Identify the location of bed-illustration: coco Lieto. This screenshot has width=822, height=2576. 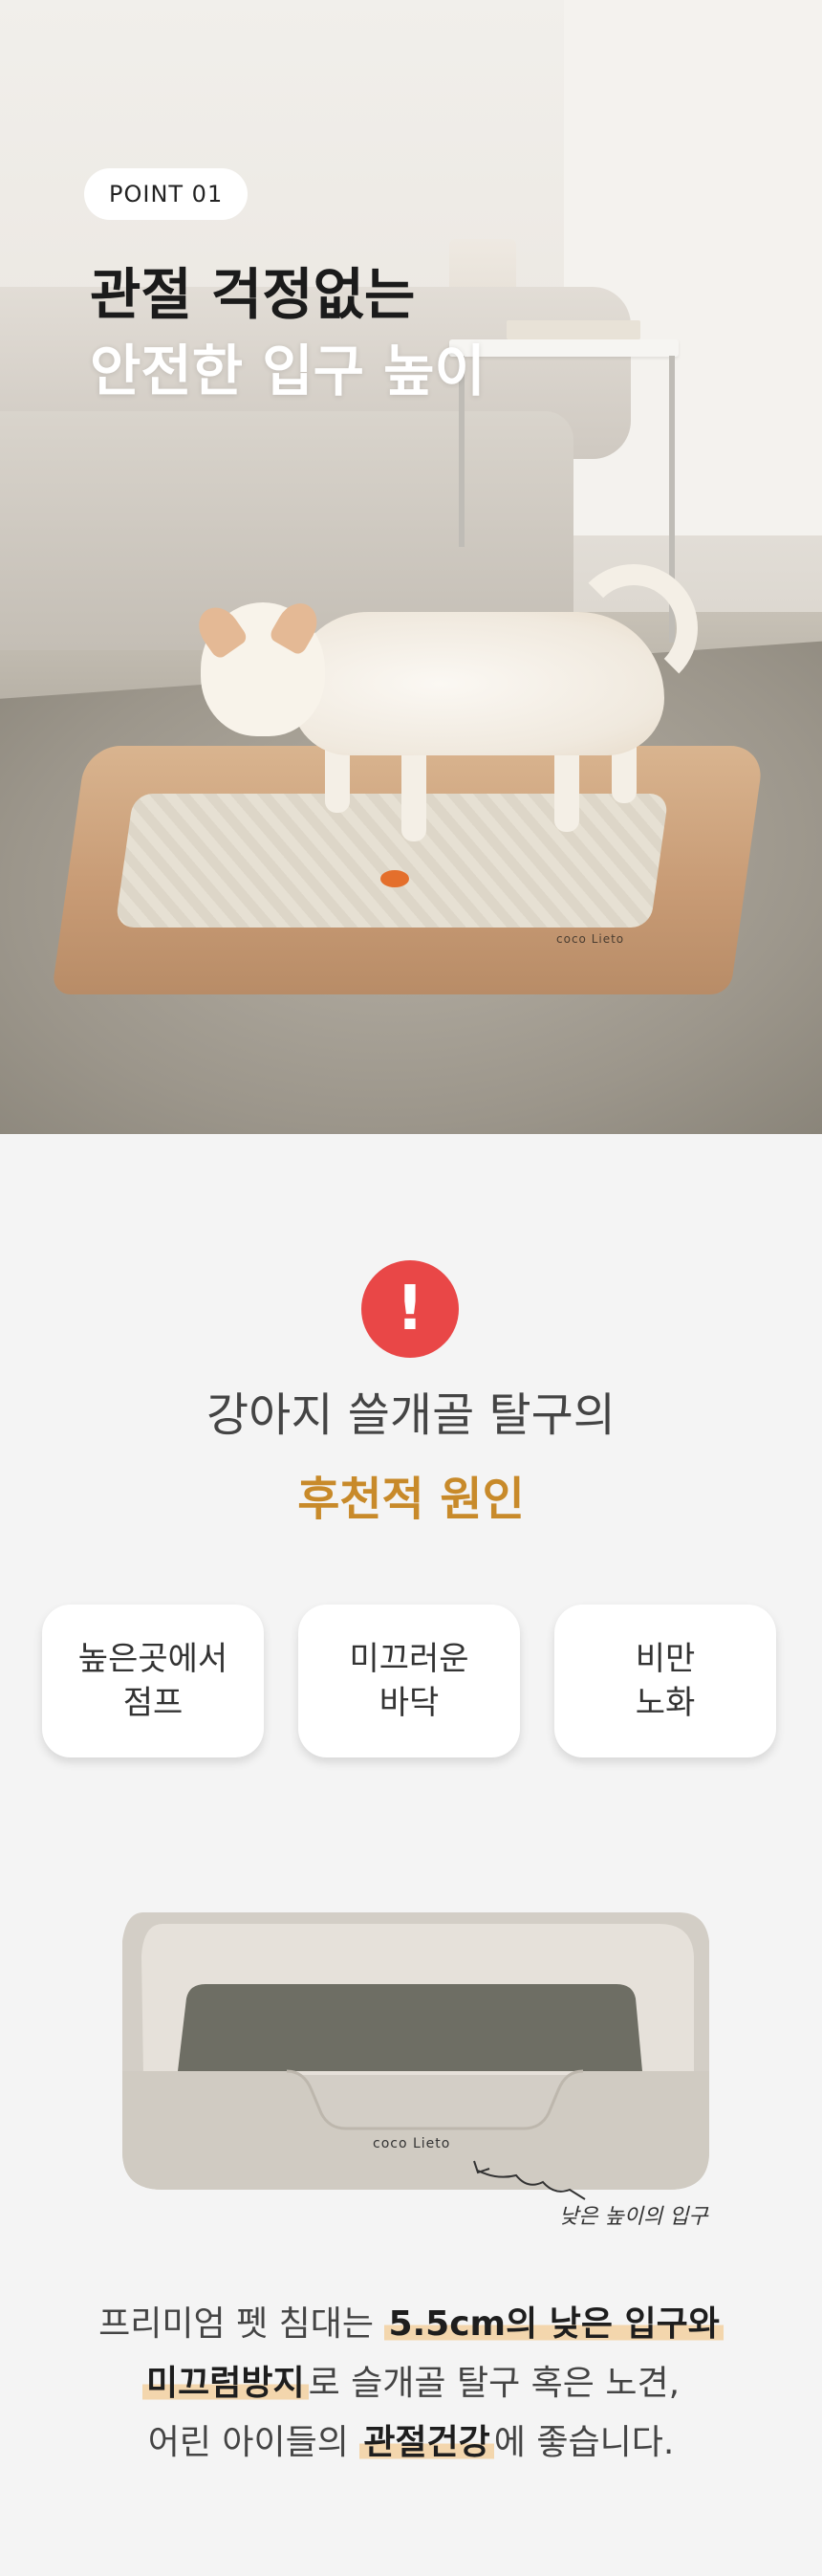
(415, 2056).